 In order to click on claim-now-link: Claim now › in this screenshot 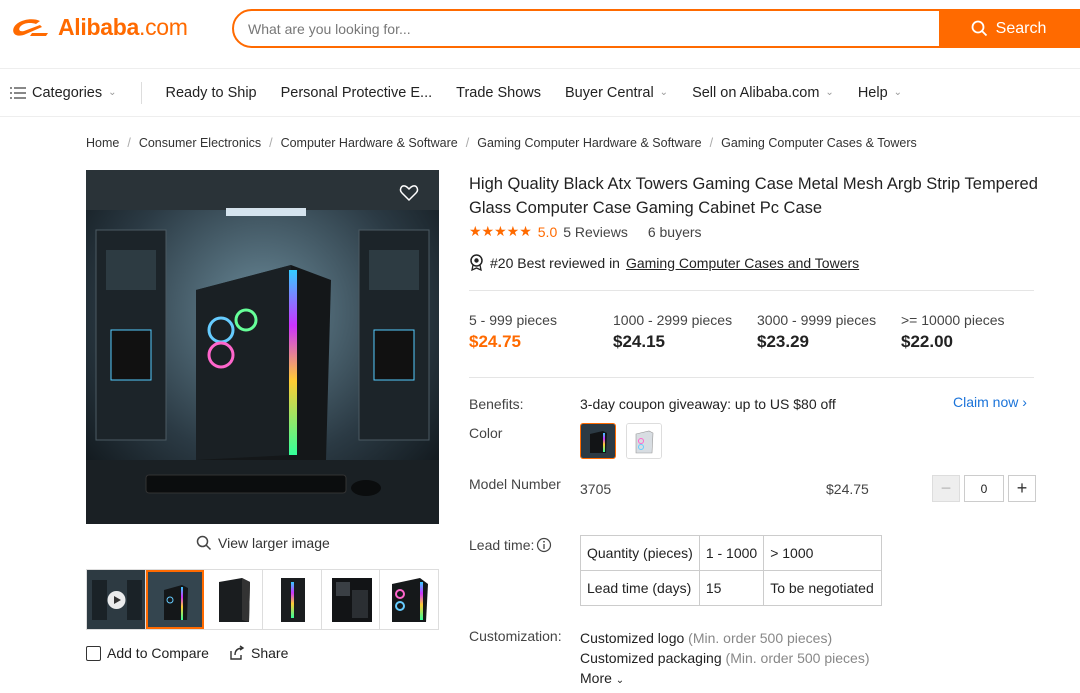, I will do `click(990, 402)`.